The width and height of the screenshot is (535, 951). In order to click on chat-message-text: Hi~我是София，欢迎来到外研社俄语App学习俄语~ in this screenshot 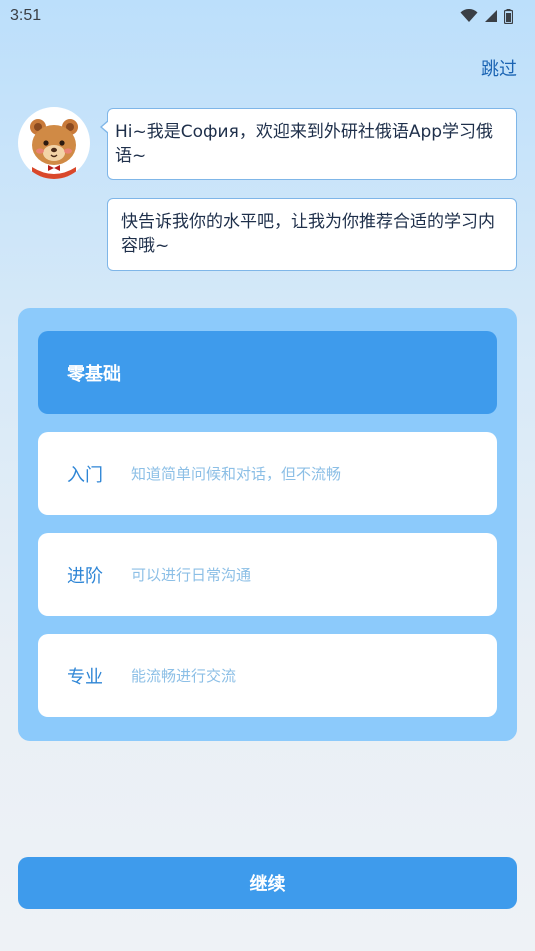, I will do `click(304, 144)`.